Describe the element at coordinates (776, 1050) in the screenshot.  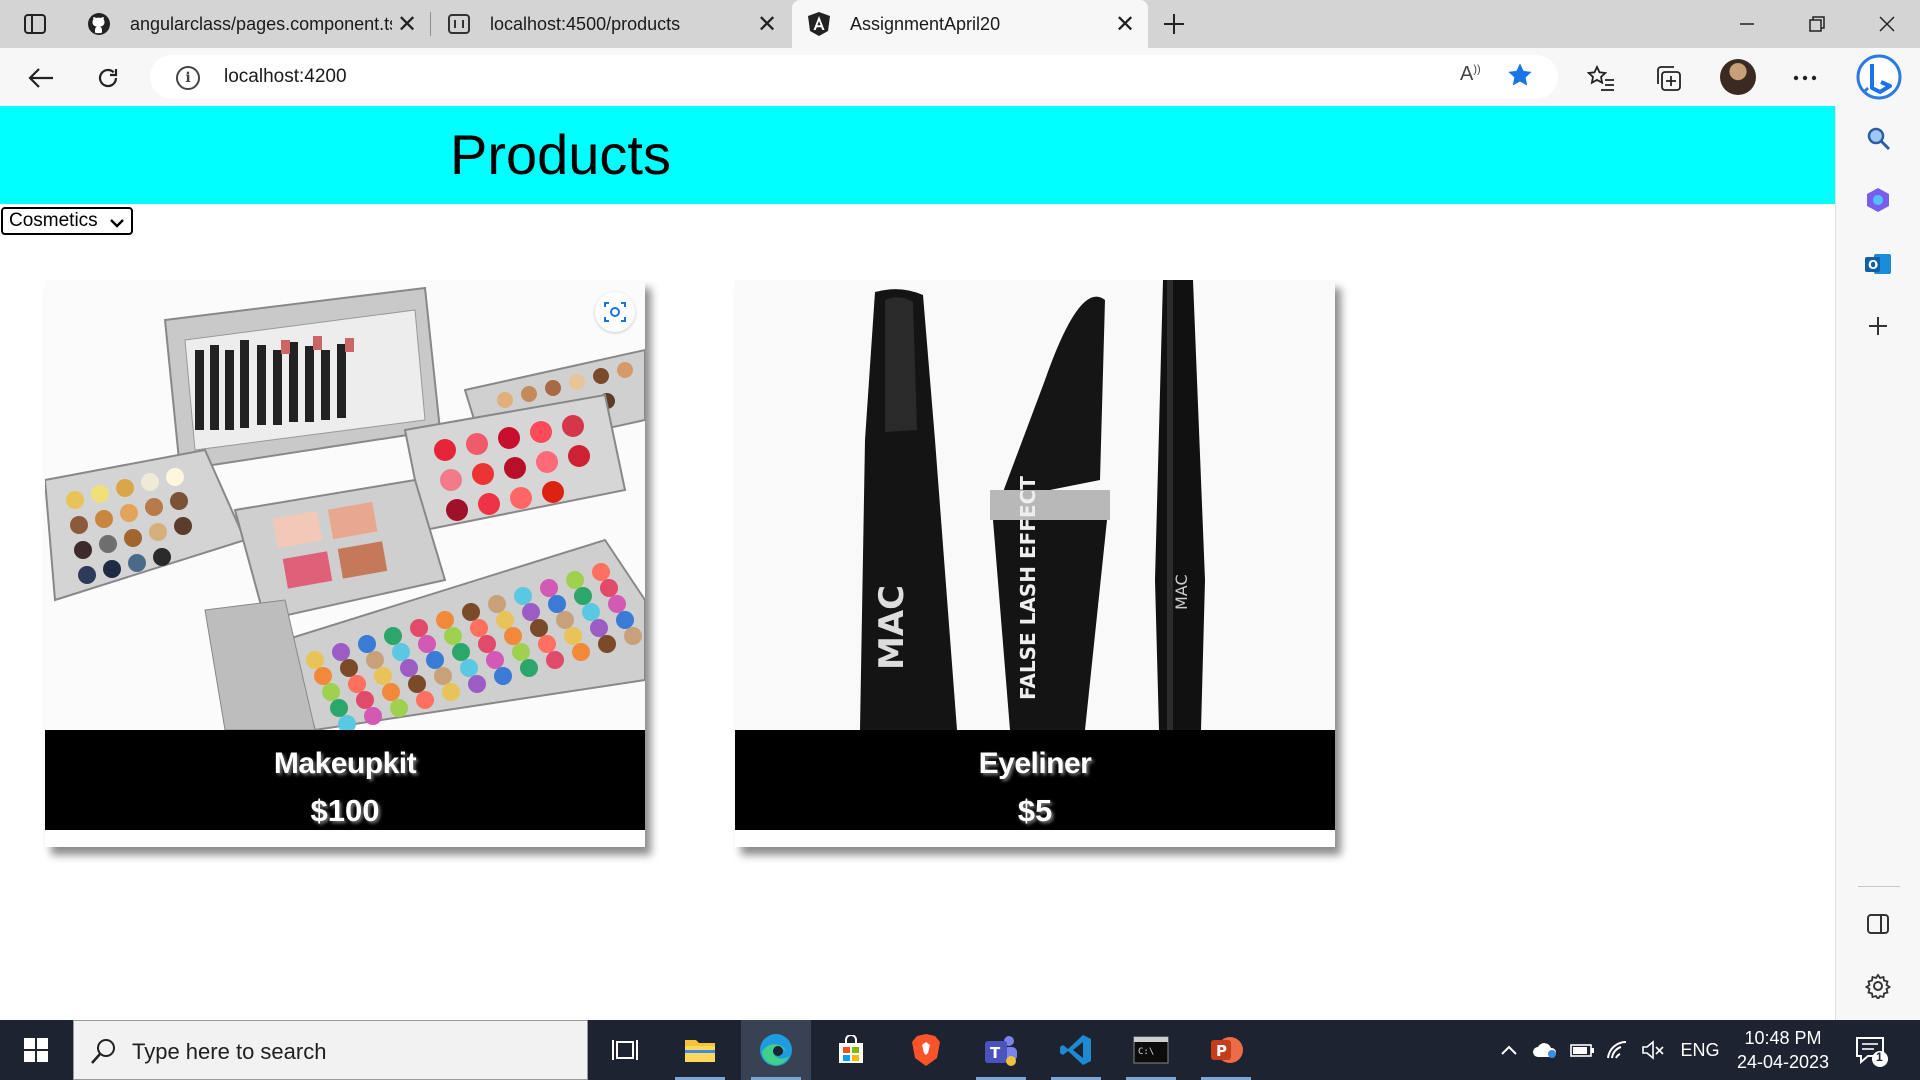
I see `edge-browser-icon` at that location.